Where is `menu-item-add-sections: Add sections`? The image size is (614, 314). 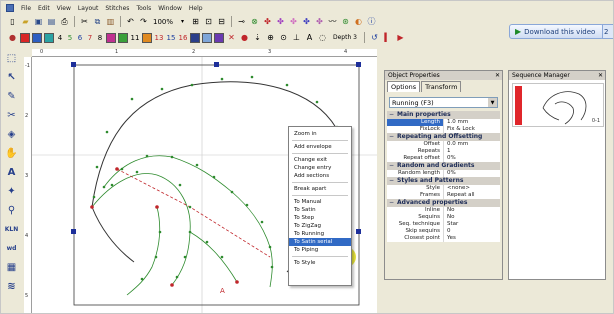 menu-item-add-sections: Add sections is located at coordinates (320, 176).